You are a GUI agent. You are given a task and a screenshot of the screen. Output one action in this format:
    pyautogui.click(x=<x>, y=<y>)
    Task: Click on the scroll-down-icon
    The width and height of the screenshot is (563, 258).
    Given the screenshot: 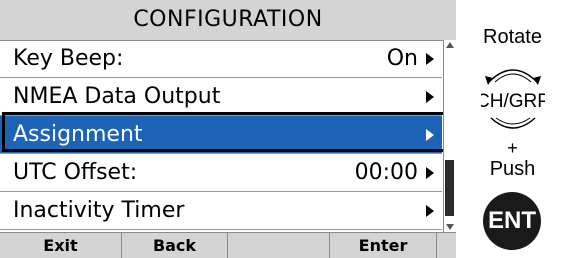 What is the action you would take?
    pyautogui.click(x=450, y=227)
    